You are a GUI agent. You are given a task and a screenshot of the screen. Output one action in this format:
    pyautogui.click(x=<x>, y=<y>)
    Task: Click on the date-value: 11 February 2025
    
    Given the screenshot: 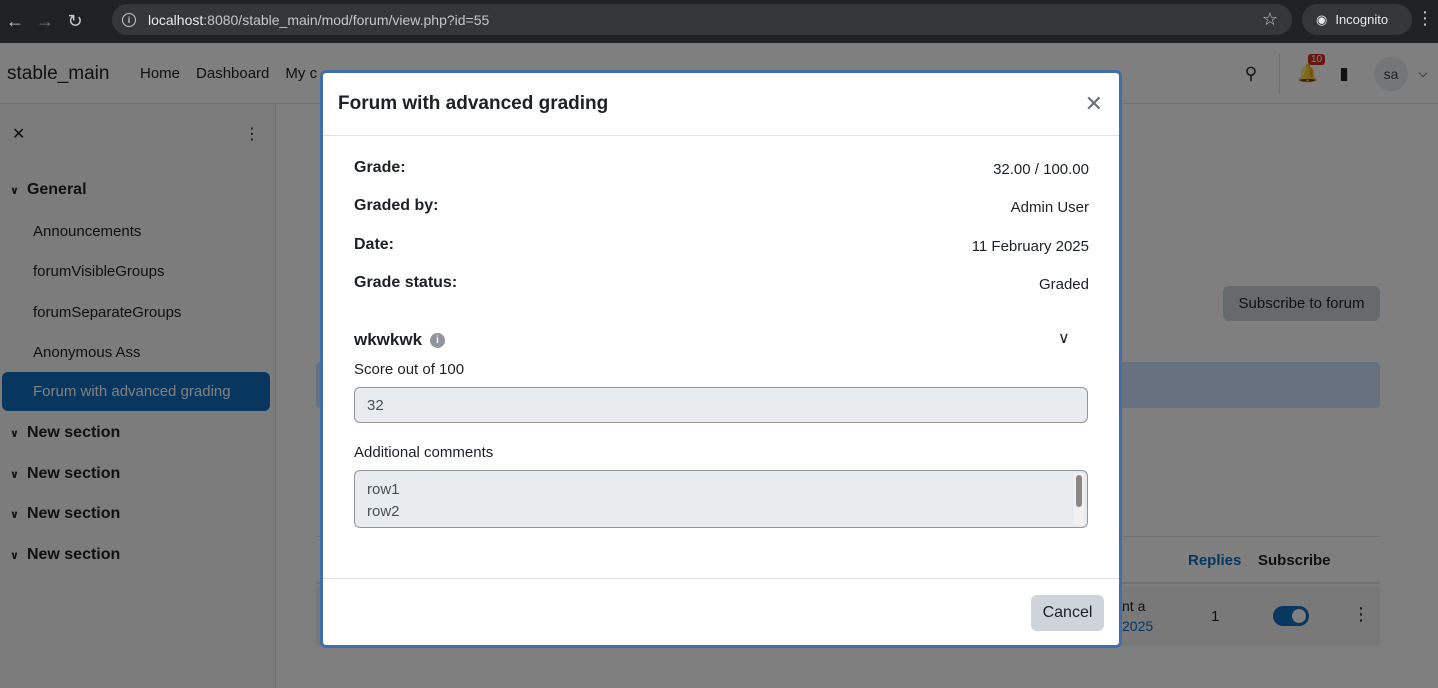 What is the action you would take?
    pyautogui.click(x=1030, y=246)
    